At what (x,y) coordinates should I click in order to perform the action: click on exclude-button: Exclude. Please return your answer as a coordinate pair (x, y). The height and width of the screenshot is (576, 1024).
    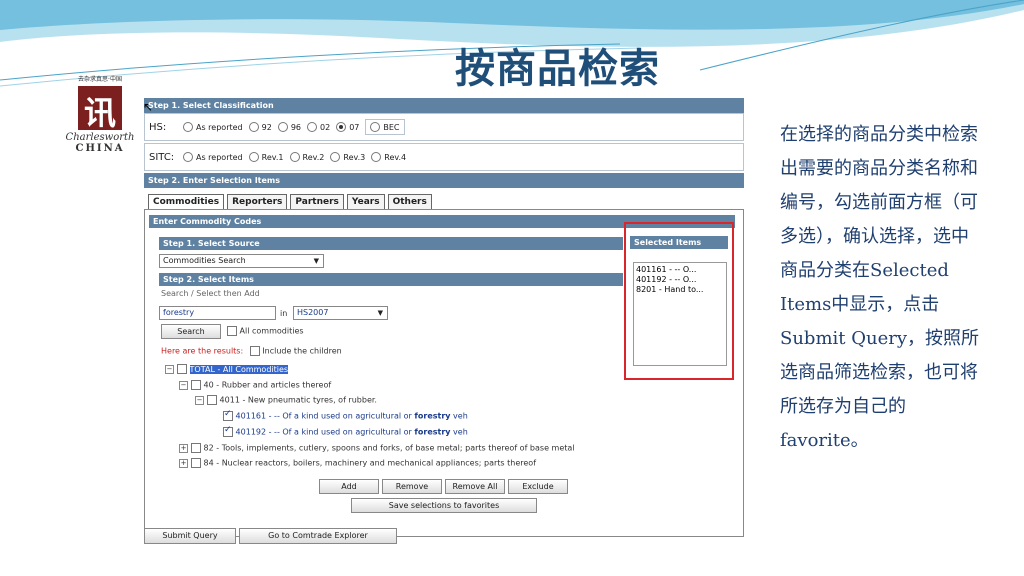
    Looking at the image, I should click on (538, 486).